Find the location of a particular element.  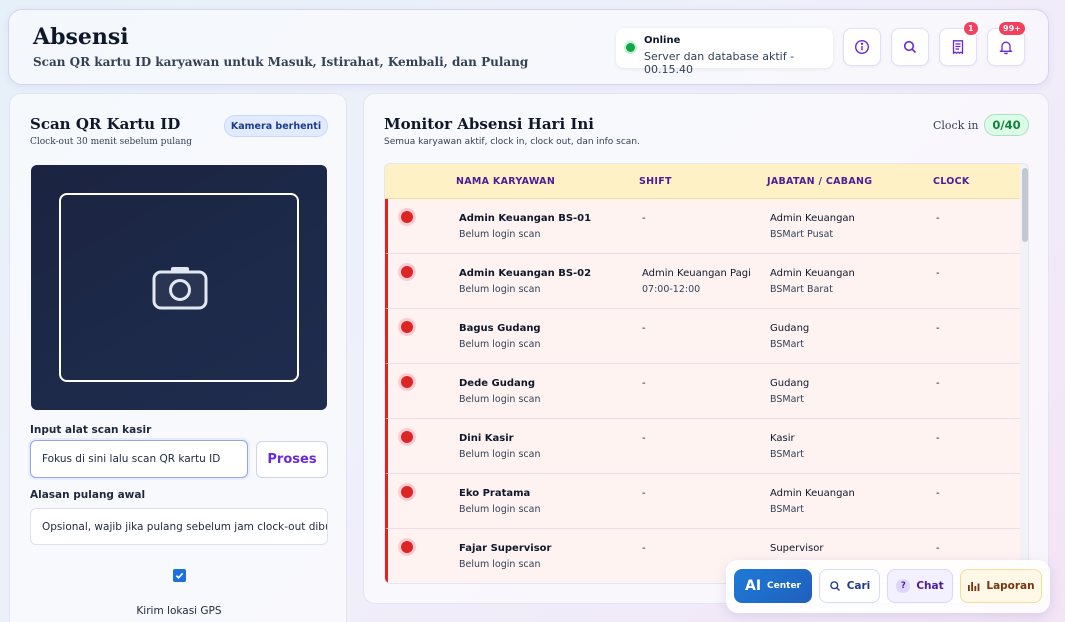

camera-preview is located at coordinates (179, 287).